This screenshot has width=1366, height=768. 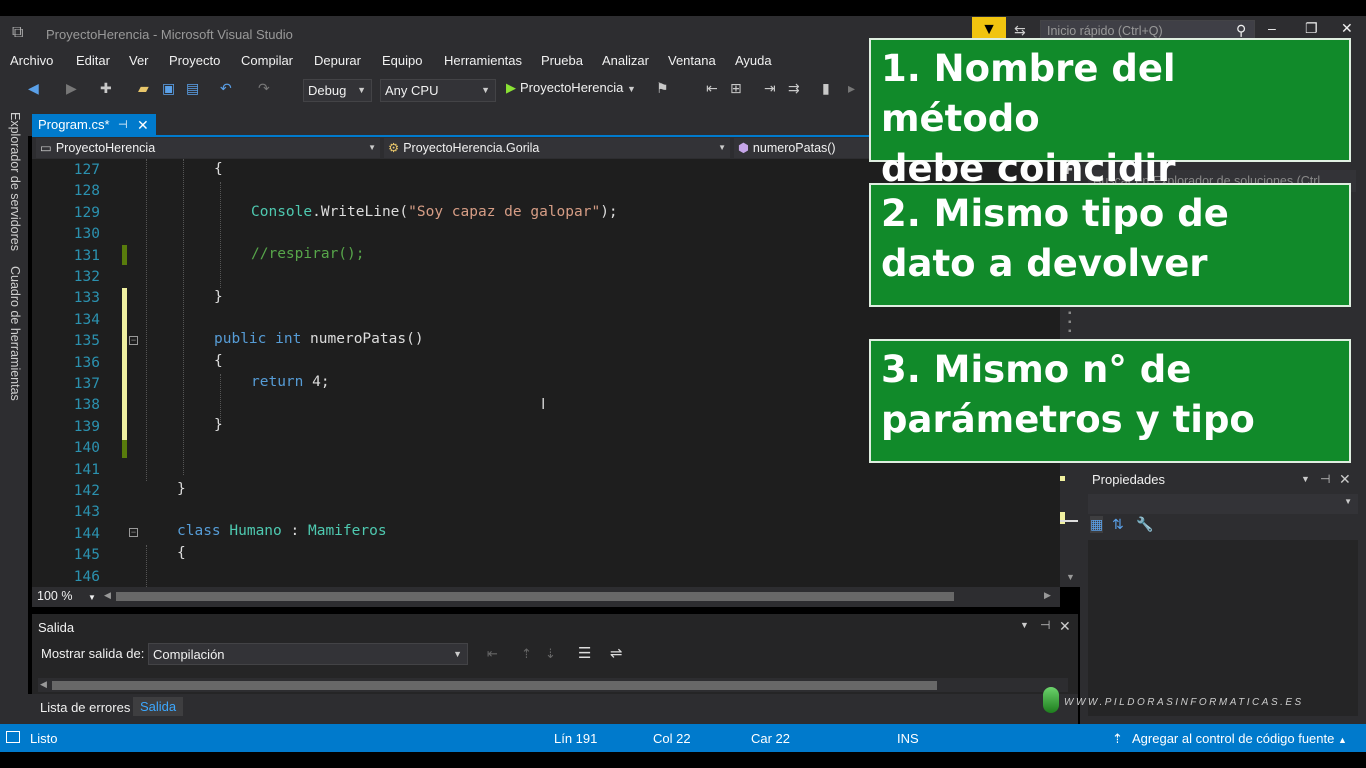 What do you see at coordinates (492, 654) in the screenshot?
I see `find-message-icon: ⇤` at bounding box center [492, 654].